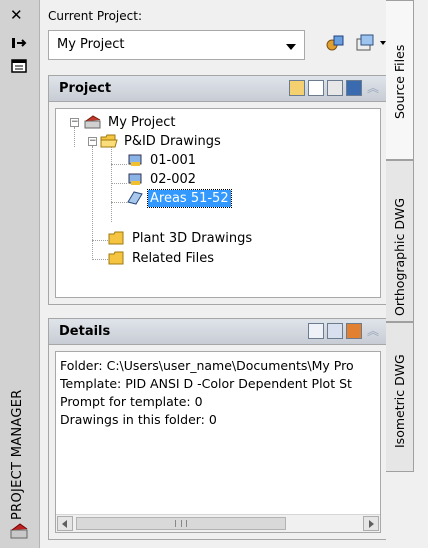 This screenshot has width=428, height=548. What do you see at coordinates (218, 89) in the screenshot?
I see `project-section-header: Project ︽` at bounding box center [218, 89].